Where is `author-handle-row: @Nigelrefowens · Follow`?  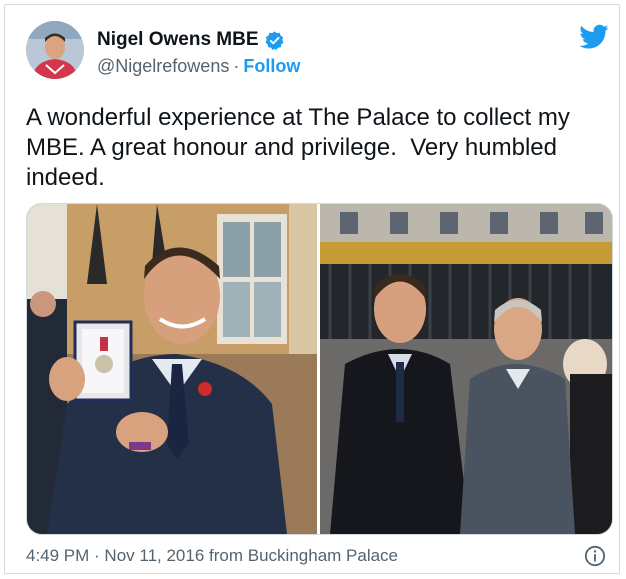
author-handle-row: @Nigelrefowens · Follow is located at coordinates (198, 66).